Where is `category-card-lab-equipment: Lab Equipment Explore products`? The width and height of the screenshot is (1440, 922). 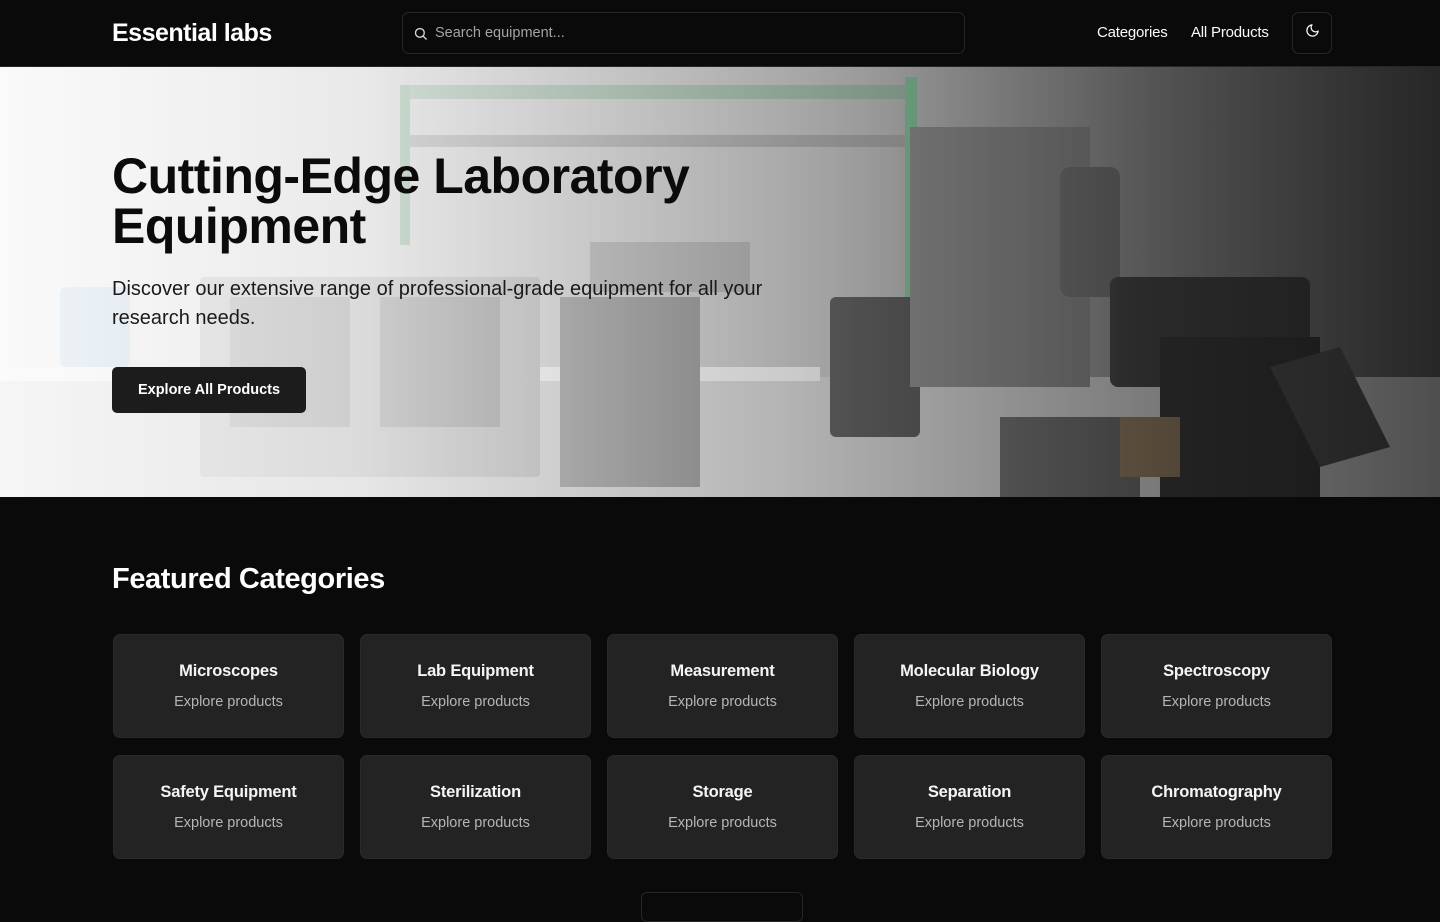
category-card-lab-equipment: Lab Equipment Explore products is located at coordinates (475, 686).